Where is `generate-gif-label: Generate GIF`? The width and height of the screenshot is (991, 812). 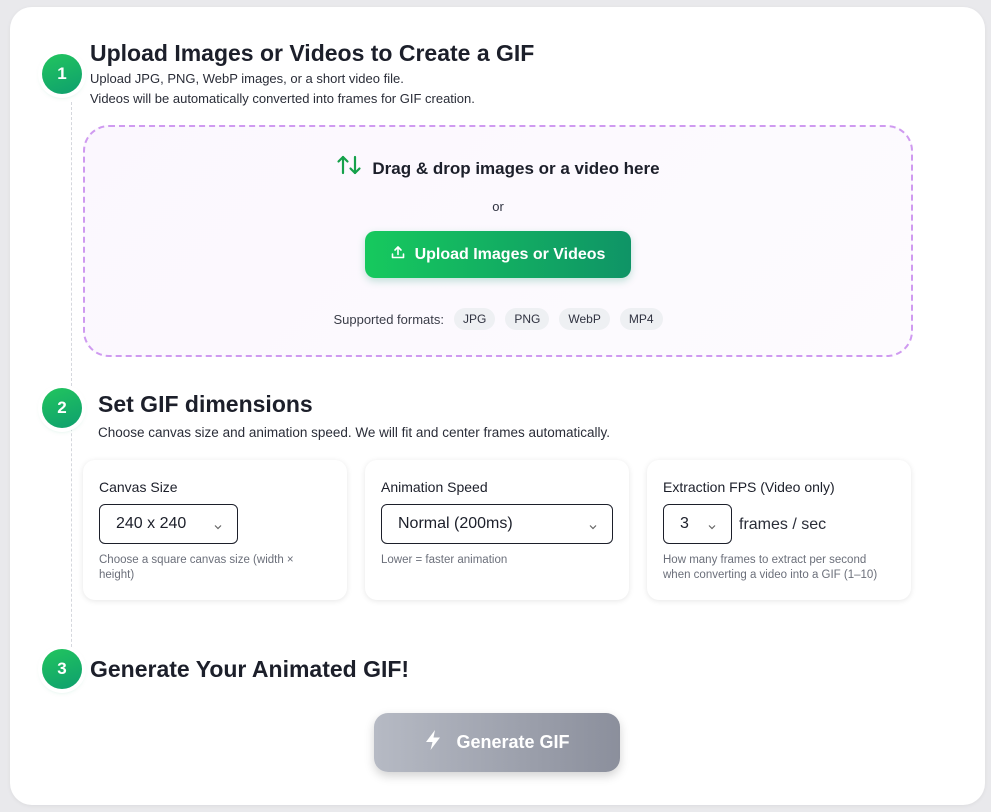 generate-gif-label: Generate GIF is located at coordinates (513, 742).